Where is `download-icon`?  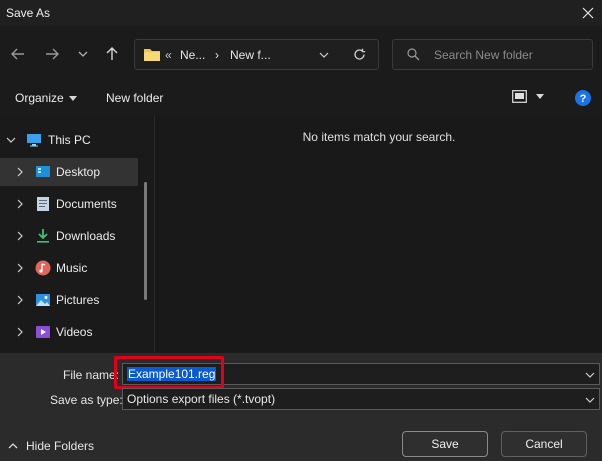
download-icon is located at coordinates (43, 236).